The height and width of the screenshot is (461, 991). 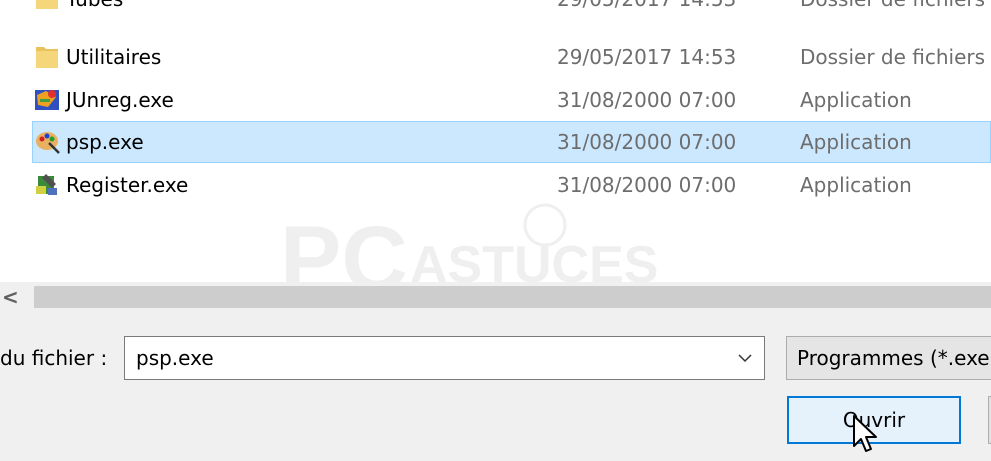 I want to click on scrollbar-thumb, so click(x=512, y=297).